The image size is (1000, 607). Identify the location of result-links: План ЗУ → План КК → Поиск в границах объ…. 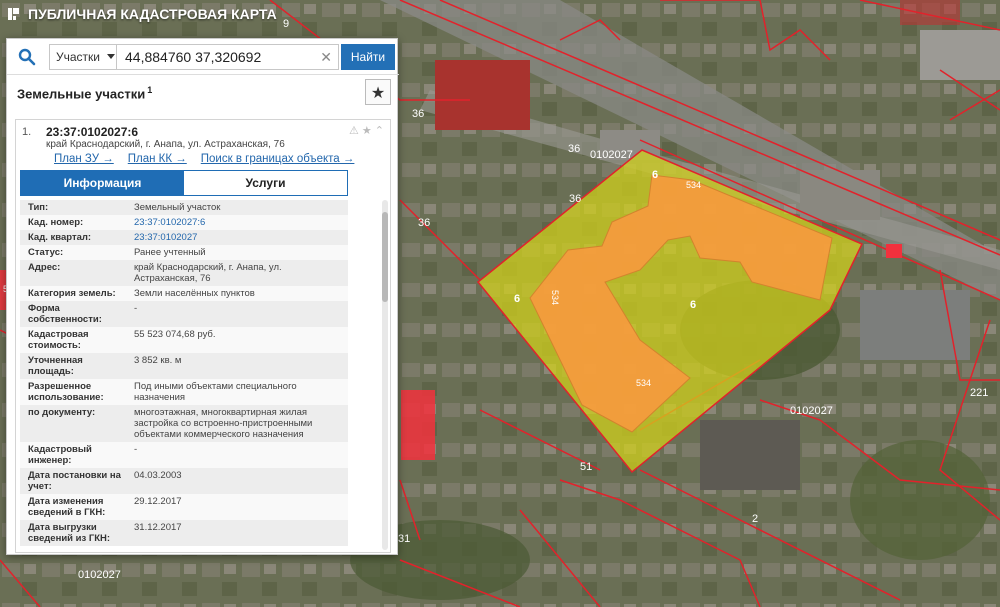
(204, 159).